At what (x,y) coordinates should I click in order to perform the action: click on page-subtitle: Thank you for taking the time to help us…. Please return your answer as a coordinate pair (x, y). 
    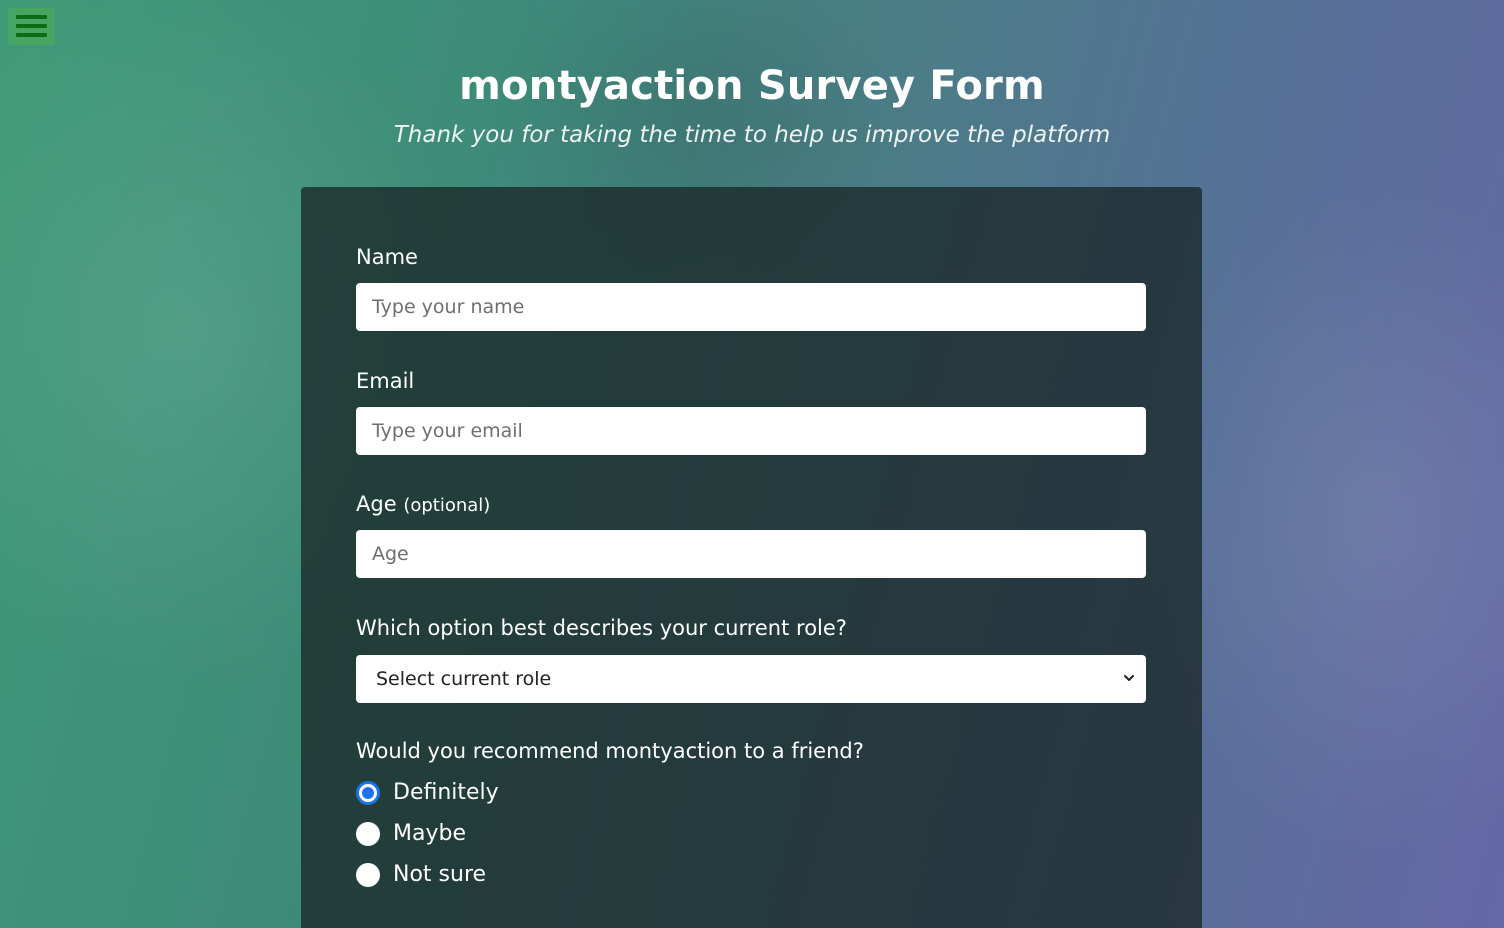
    Looking at the image, I should click on (752, 135).